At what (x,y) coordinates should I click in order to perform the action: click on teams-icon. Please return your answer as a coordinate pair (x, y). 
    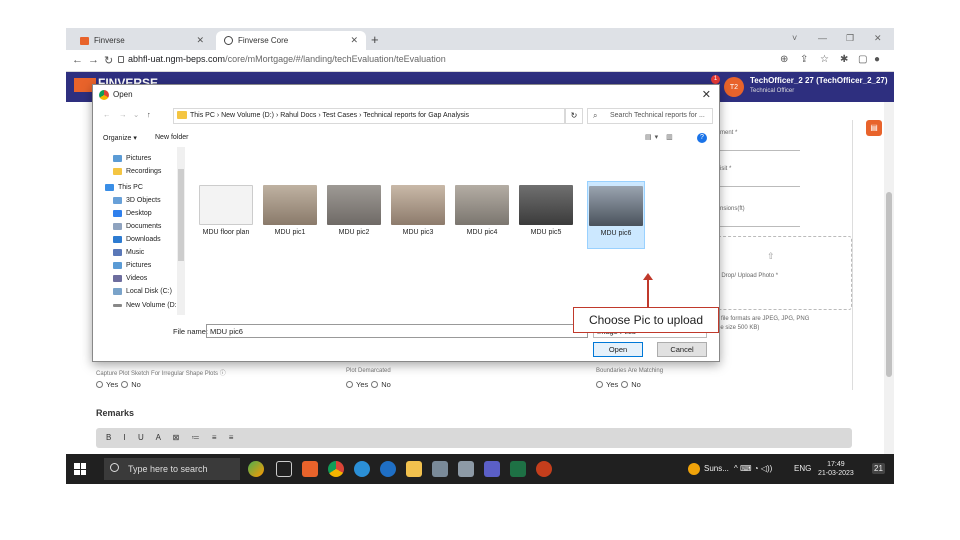
    Looking at the image, I should click on (492, 469).